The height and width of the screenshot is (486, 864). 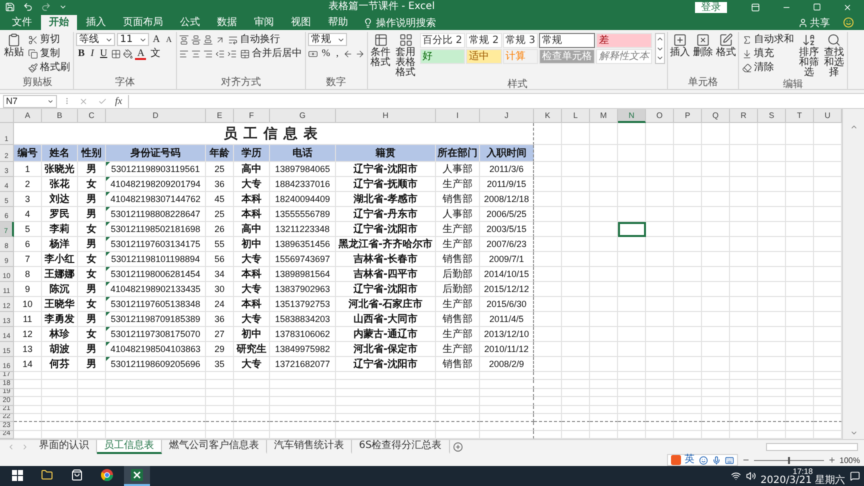 What do you see at coordinates (812, 447) in the screenshot?
I see `horizontal-scrollbar` at bounding box center [812, 447].